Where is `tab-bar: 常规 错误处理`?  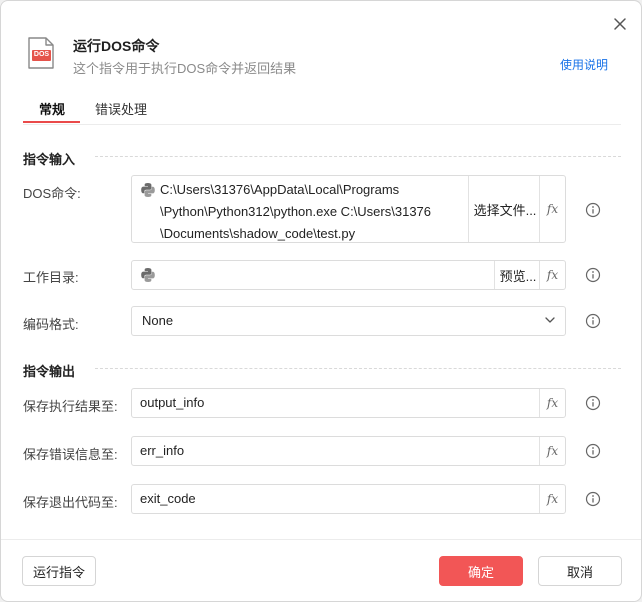
tab-bar: 常规 错误处理 is located at coordinates (322, 111).